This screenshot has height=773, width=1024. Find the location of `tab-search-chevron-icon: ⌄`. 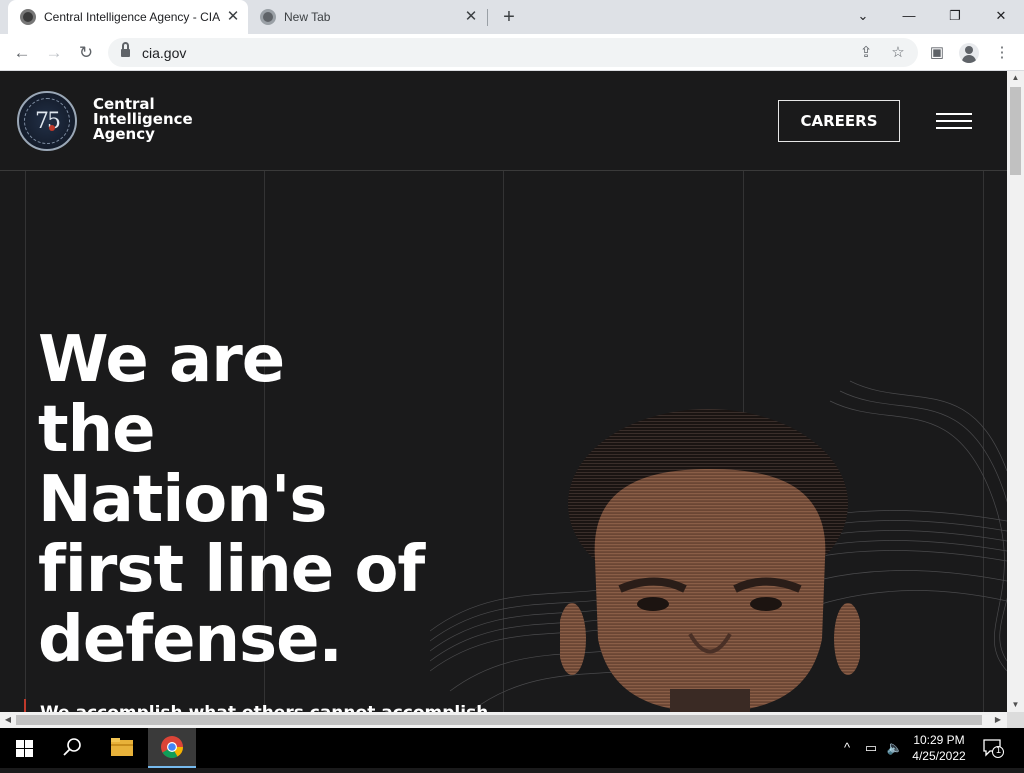

tab-search-chevron-icon: ⌄ is located at coordinates (863, 16).